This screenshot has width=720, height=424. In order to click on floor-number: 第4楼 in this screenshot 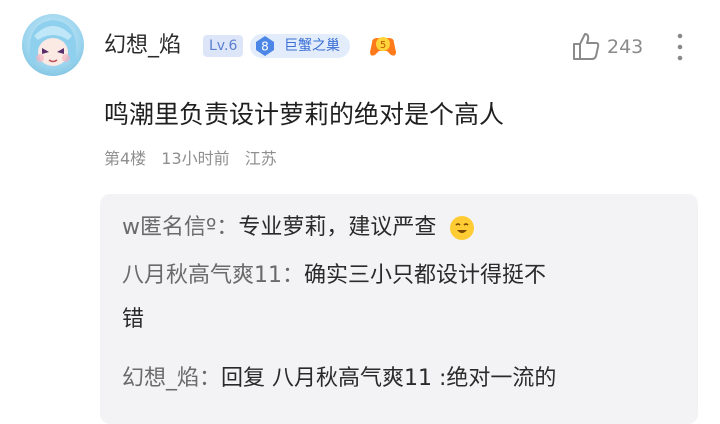, I will do `click(125, 158)`.